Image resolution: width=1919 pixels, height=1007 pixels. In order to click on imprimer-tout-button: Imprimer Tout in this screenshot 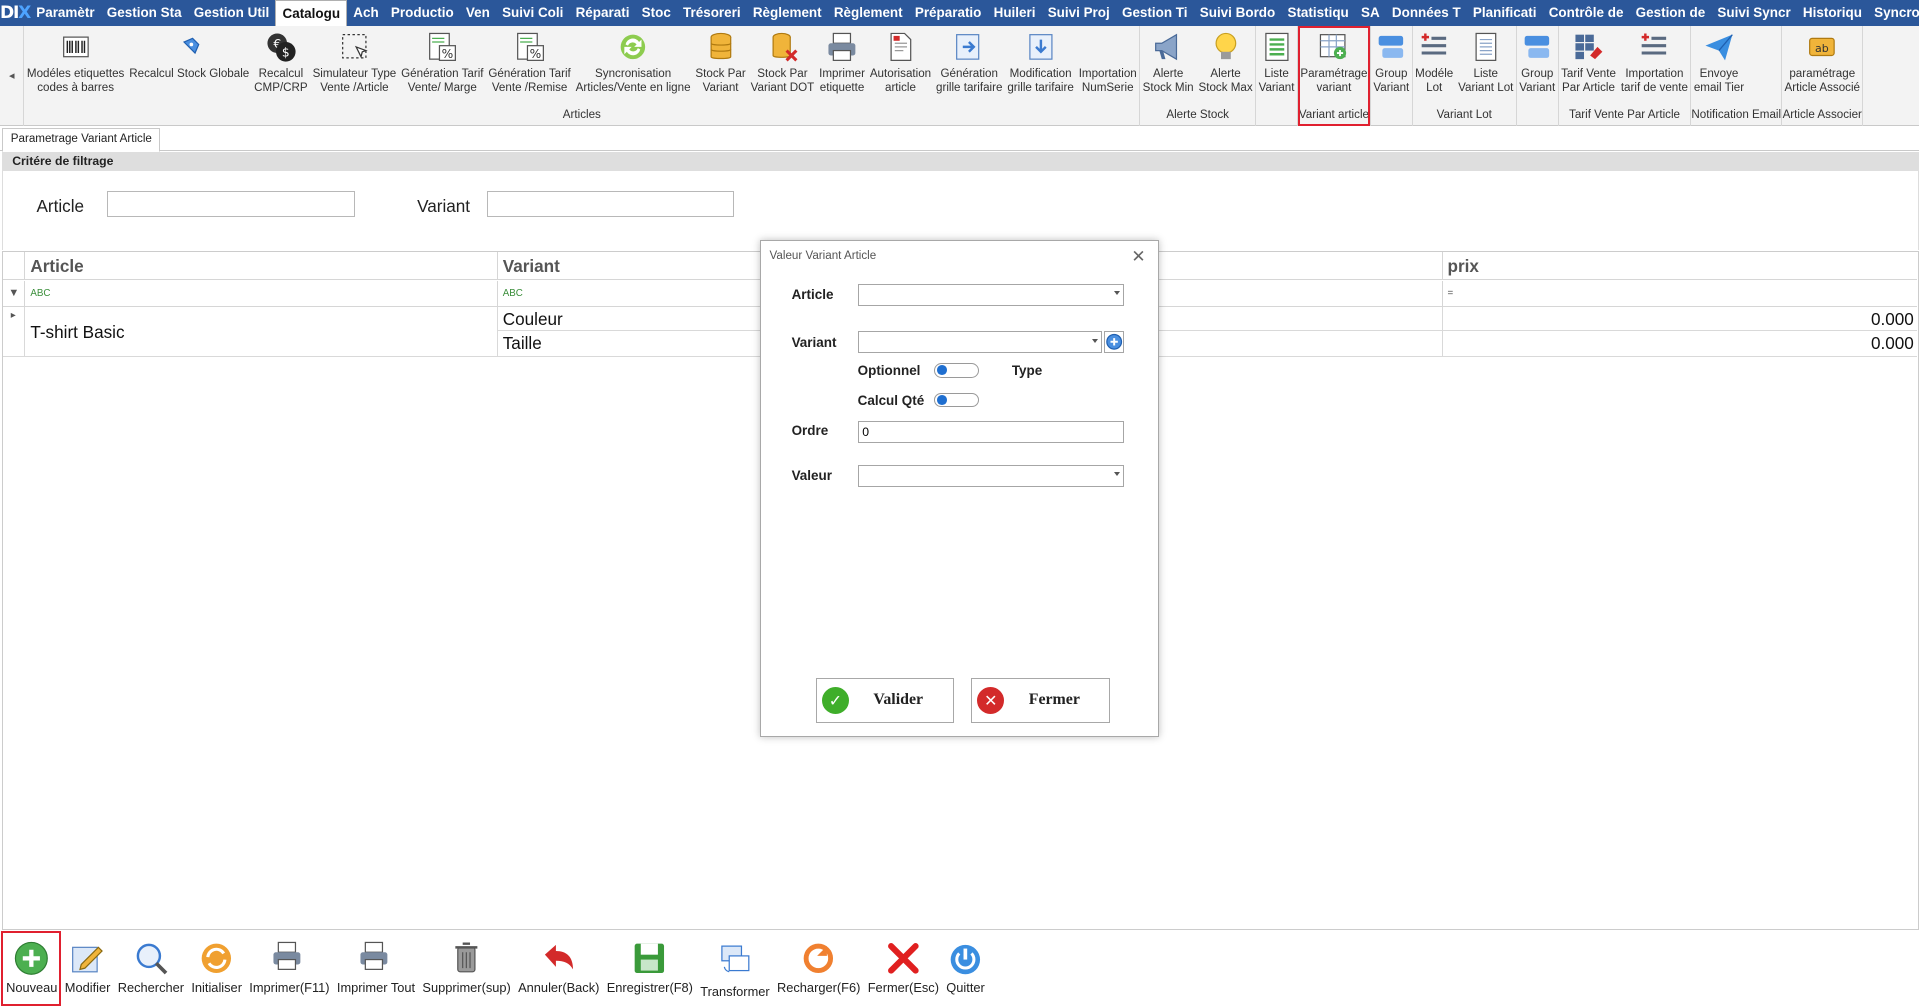, I will do `click(376, 962)`.